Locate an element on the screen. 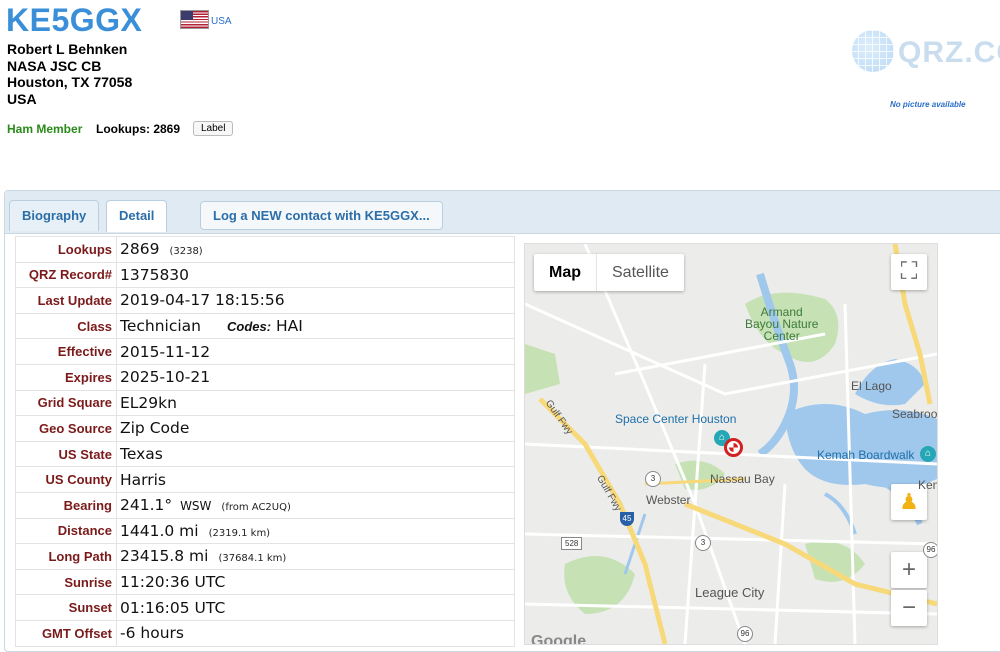  label-button: Label is located at coordinates (213, 128).